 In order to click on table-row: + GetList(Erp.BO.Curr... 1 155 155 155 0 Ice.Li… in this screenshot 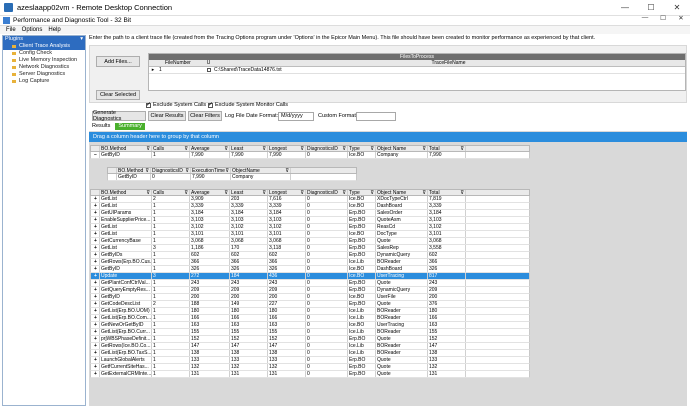, I will do `click(310, 332)`.